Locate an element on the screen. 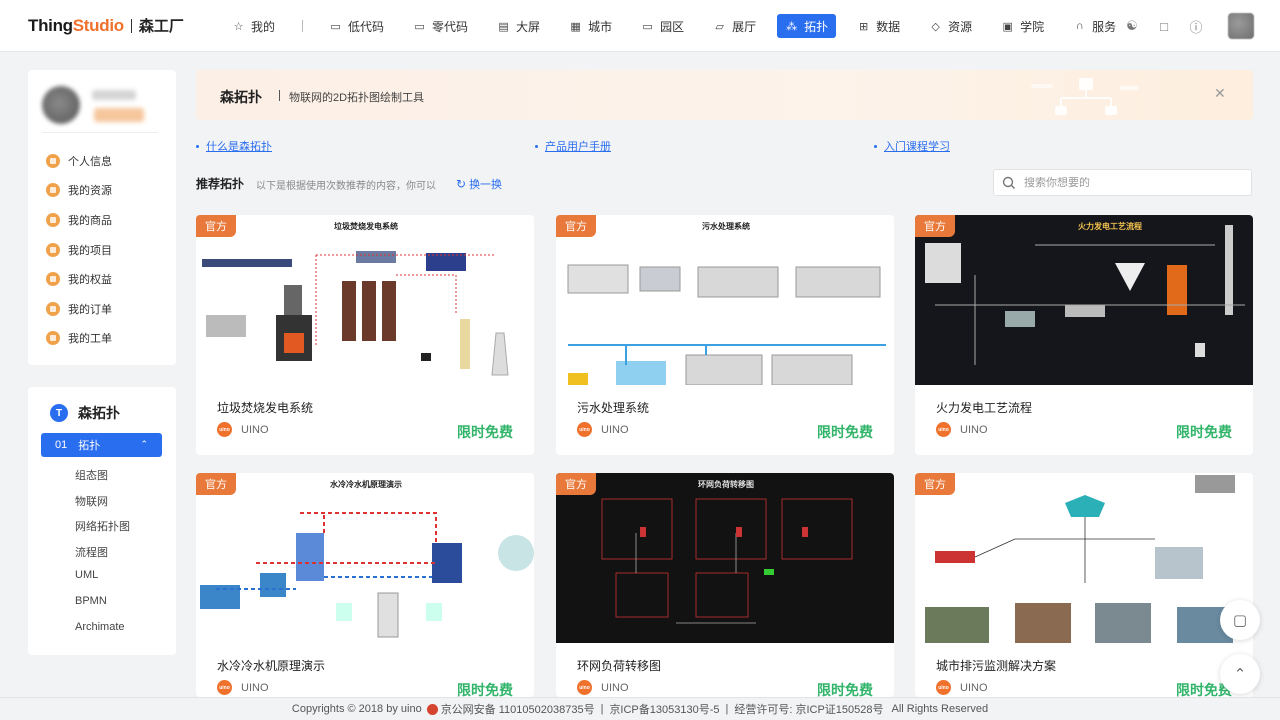 This screenshot has width=1280, height=720. topology-card: 火力发电工艺流程 官方 火力发电工艺流程 uino UINO 限时免费 is located at coordinates (1084, 335).